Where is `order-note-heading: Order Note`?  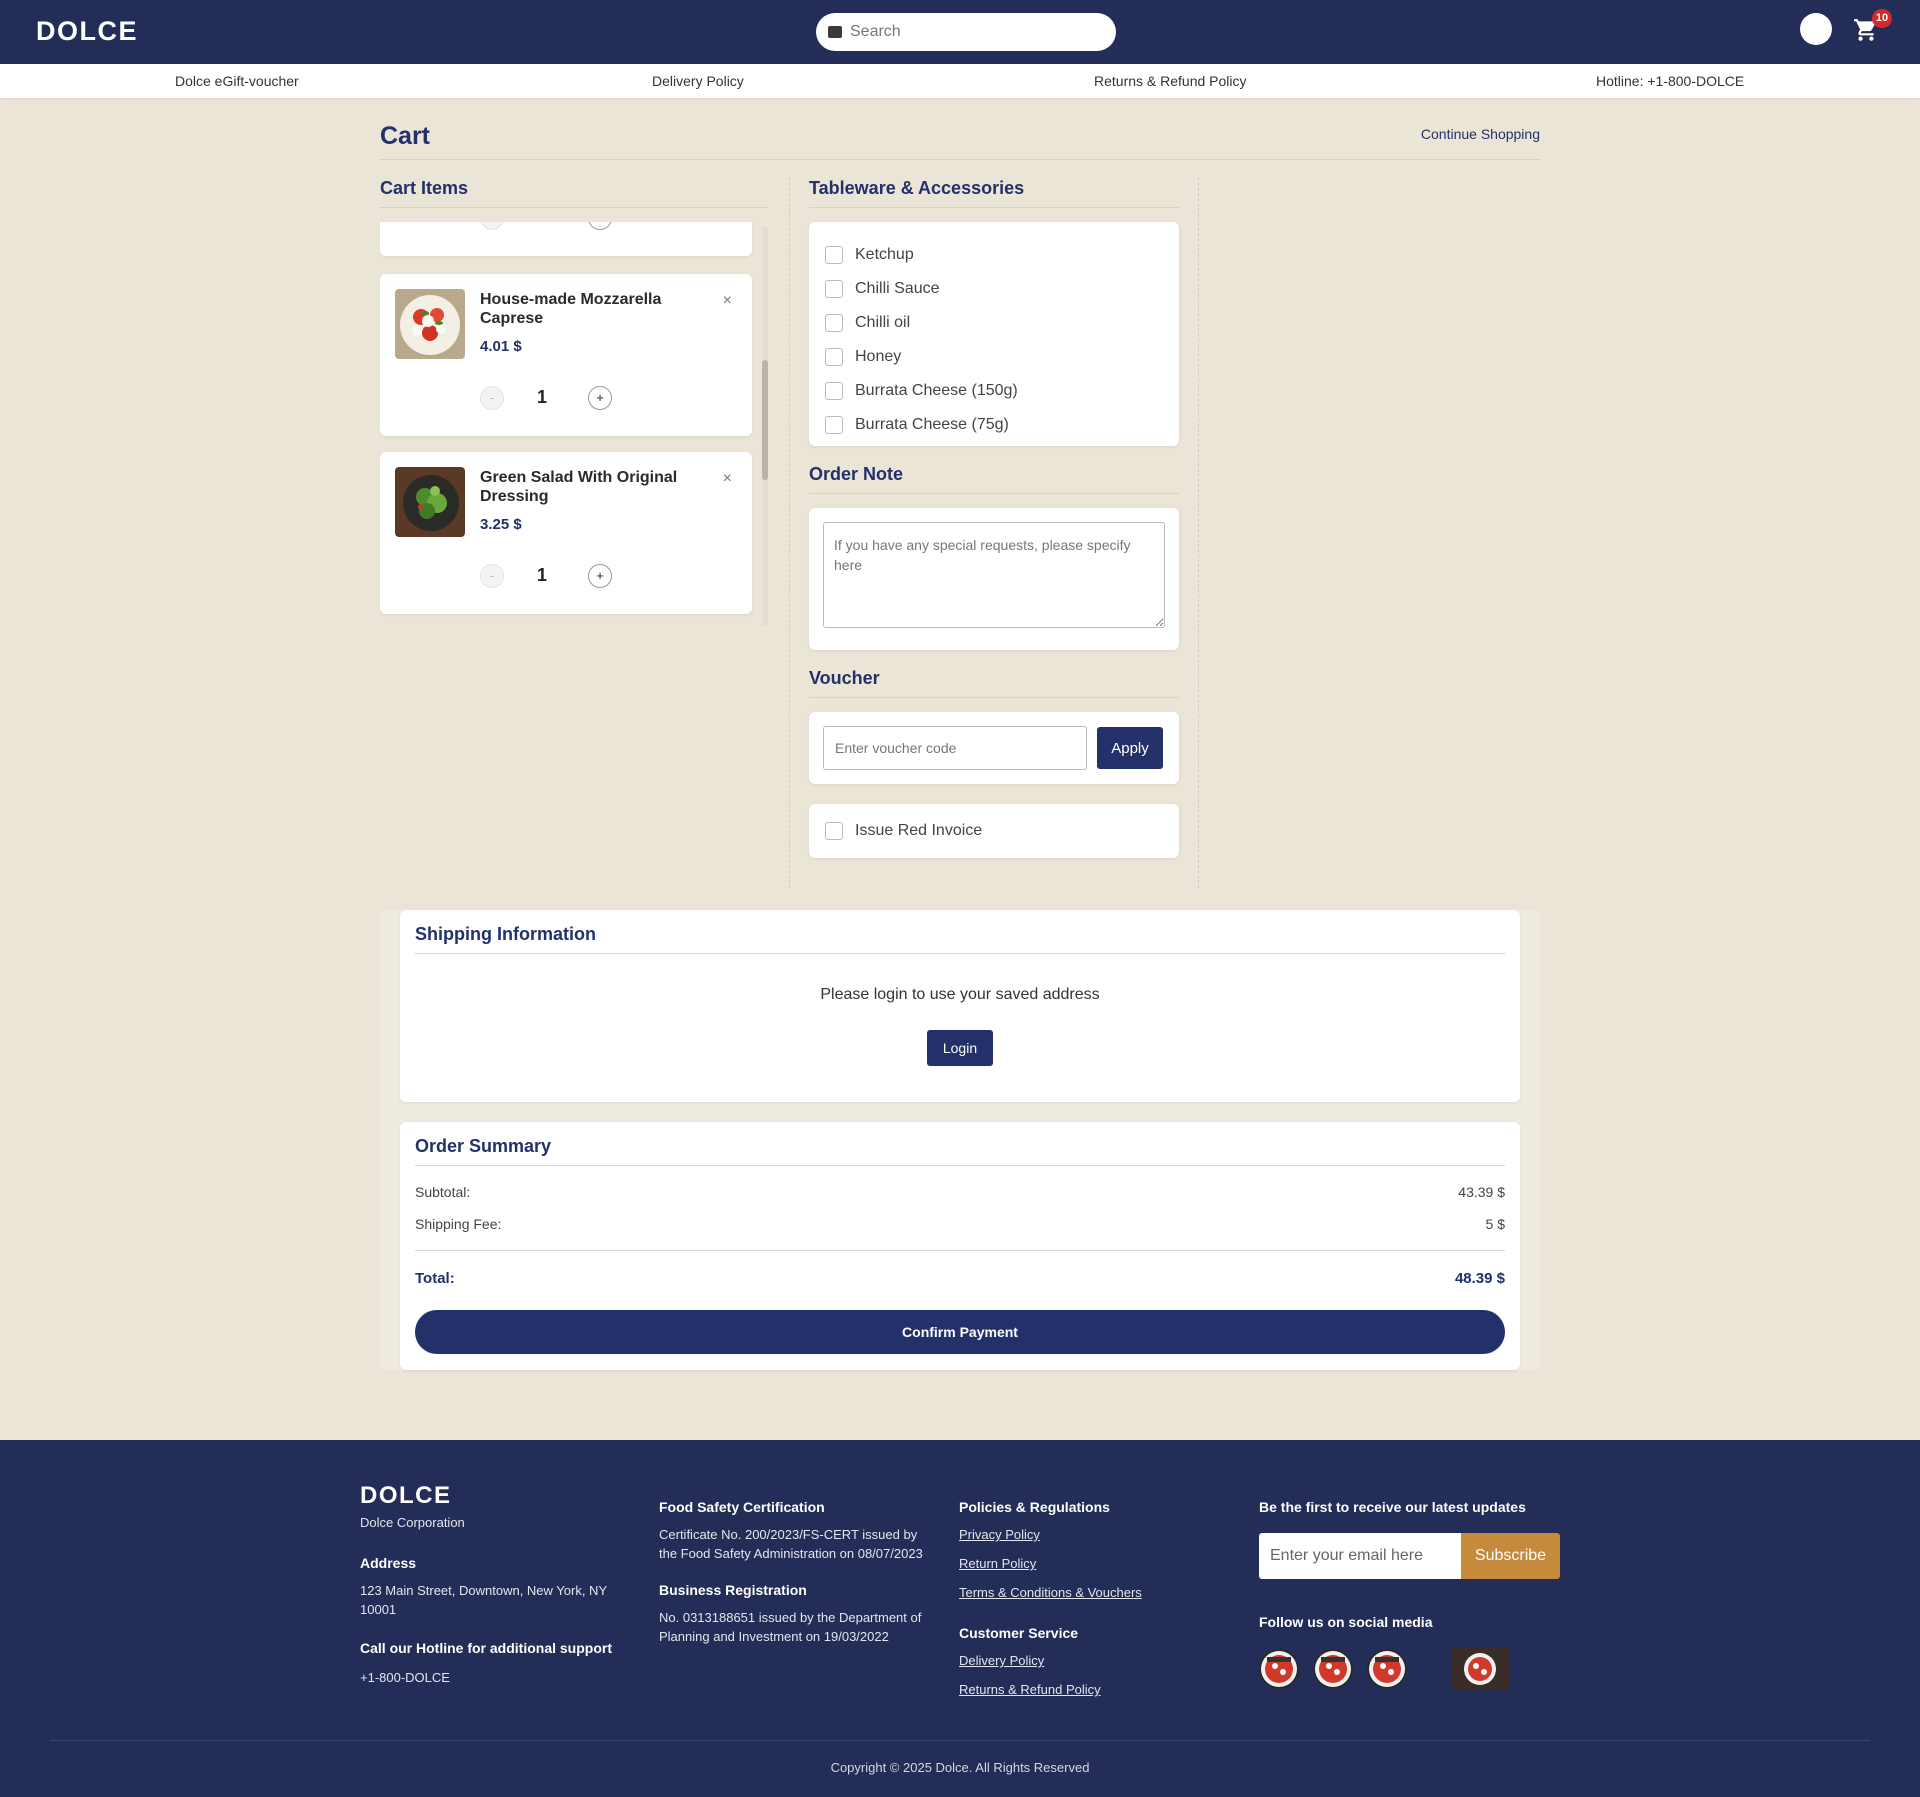 order-note-heading: Order Note is located at coordinates (994, 479).